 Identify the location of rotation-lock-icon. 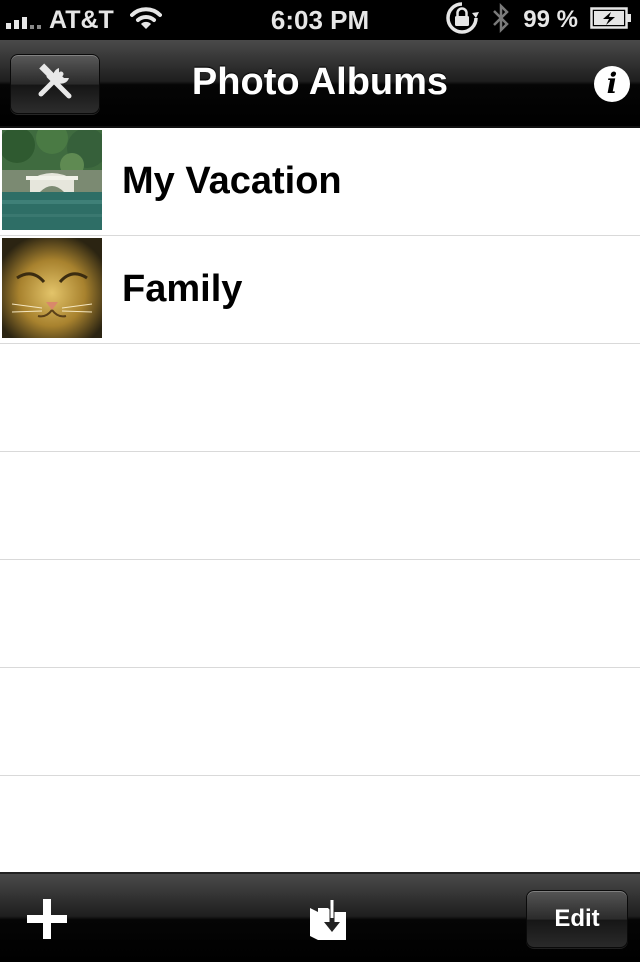
(462, 20).